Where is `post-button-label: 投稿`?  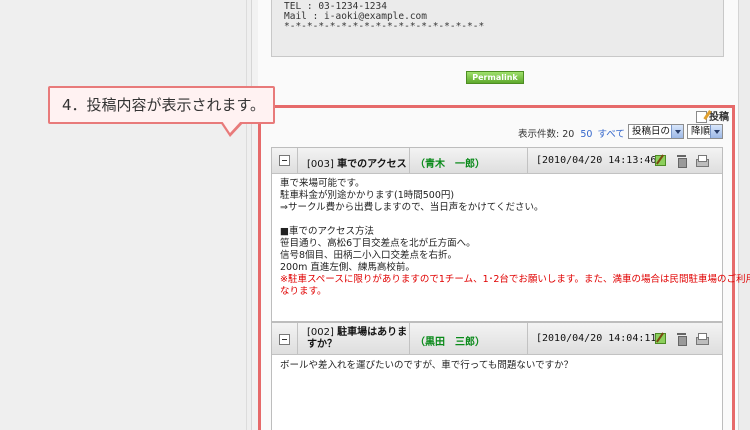
post-button-label: 投稿 is located at coordinates (719, 117).